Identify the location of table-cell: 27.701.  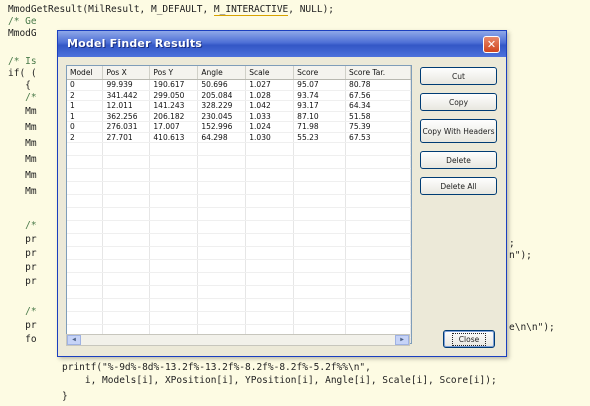
(126, 137).